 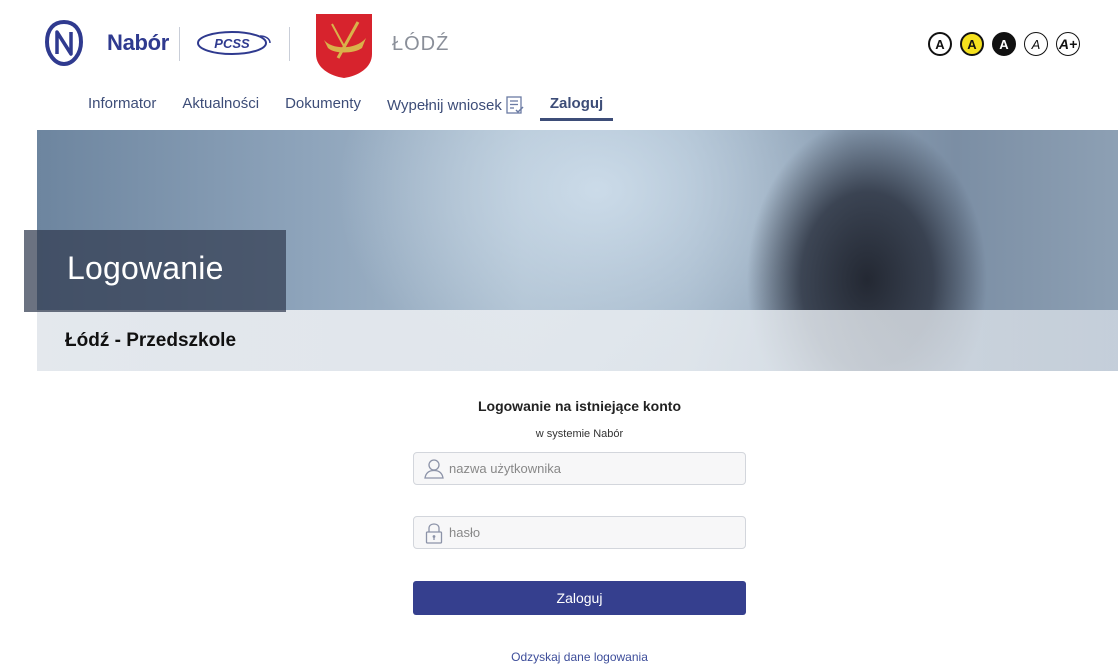 I want to click on city-name: ŁÓDŹ, so click(x=421, y=44).